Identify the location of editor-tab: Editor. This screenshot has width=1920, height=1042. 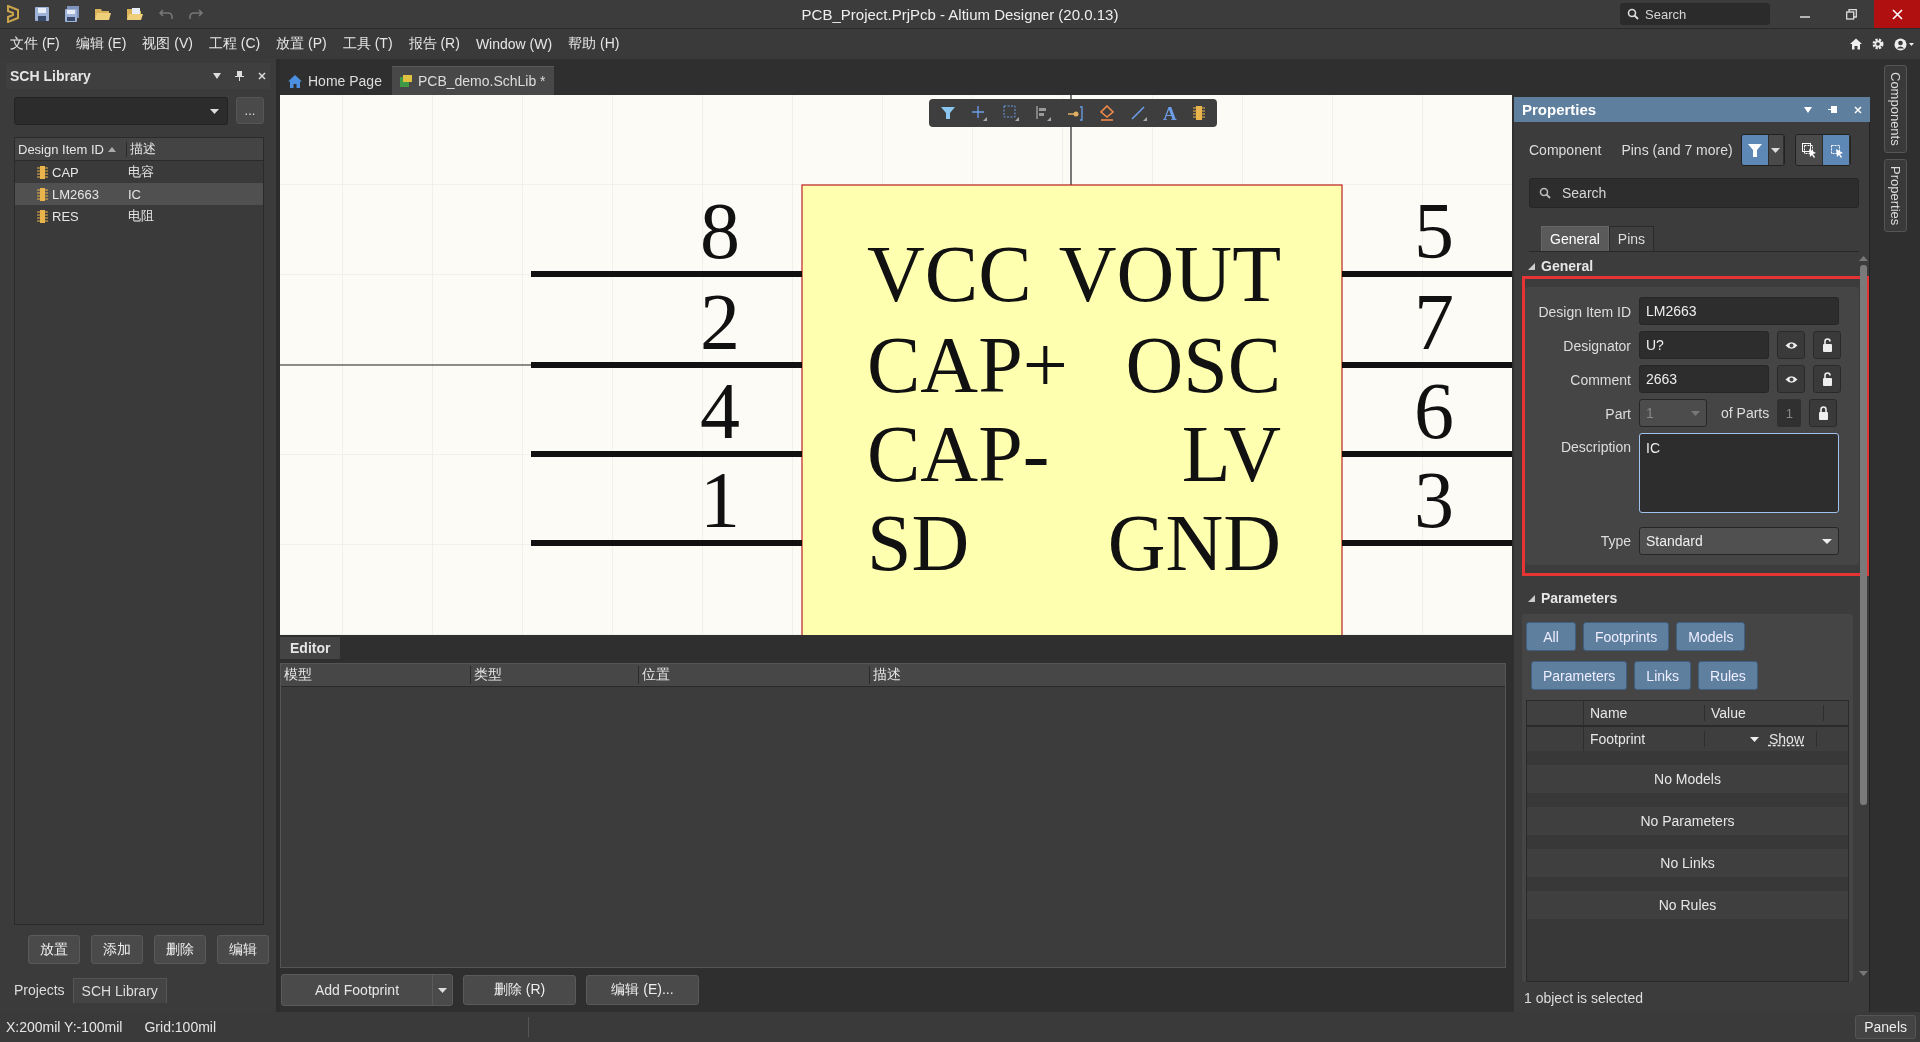
(310, 648).